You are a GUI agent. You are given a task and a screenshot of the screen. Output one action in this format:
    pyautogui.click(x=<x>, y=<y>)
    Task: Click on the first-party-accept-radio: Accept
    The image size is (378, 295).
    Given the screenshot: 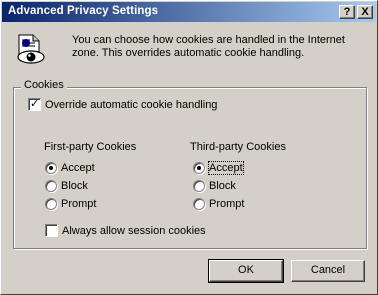 What is the action you would take?
    pyautogui.click(x=70, y=168)
    